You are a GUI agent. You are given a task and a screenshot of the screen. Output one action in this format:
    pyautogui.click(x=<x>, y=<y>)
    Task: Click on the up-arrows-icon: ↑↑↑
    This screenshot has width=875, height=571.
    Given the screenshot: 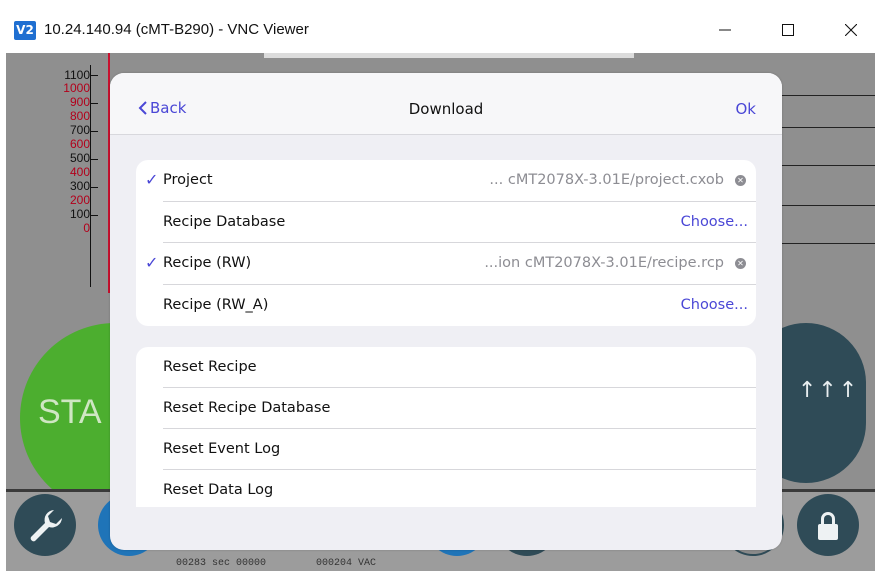 What is the action you would take?
    pyautogui.click(x=829, y=390)
    